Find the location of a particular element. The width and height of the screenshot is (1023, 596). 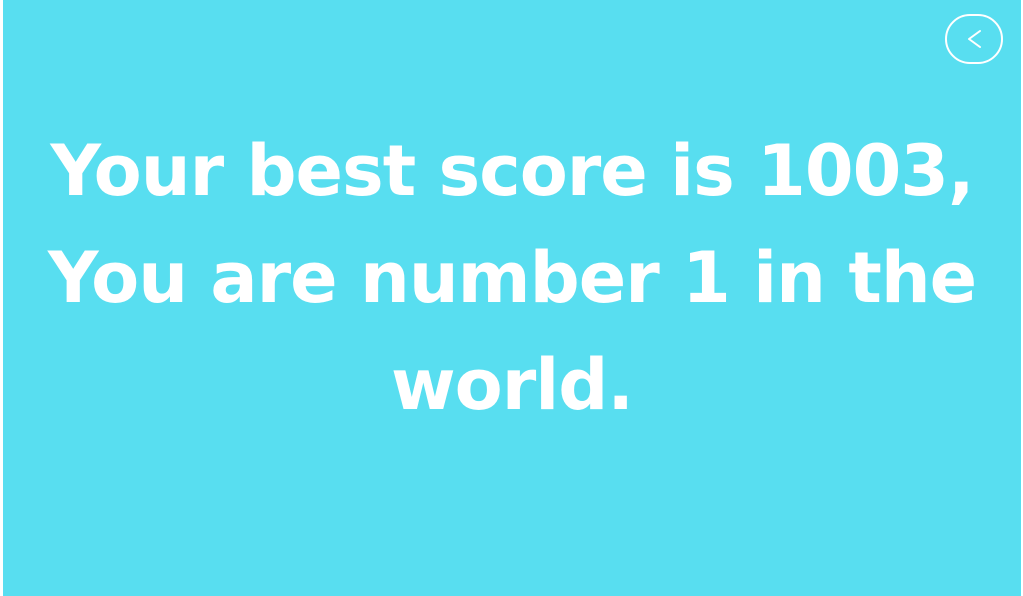

message-line-1: Your best score is 1003, is located at coordinates (512, 171).